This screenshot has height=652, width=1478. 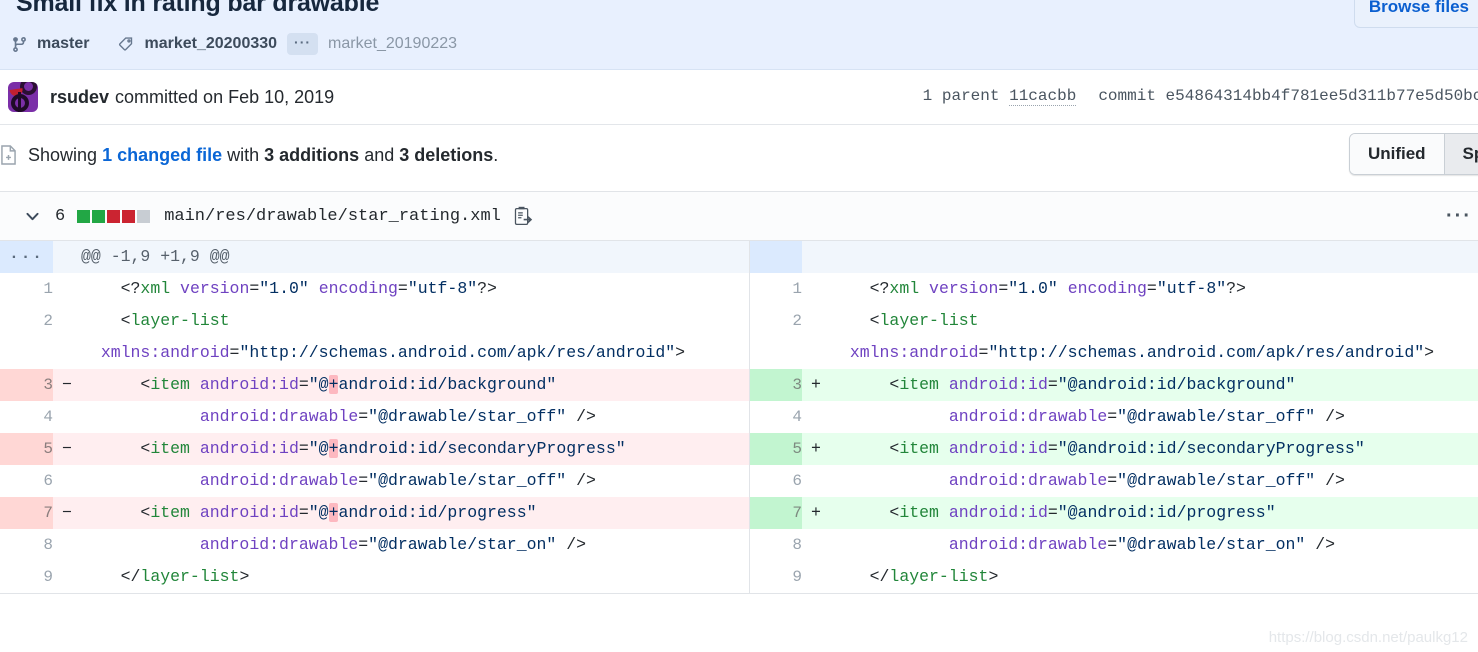 What do you see at coordinates (1154, 577) in the screenshot?
I see `code-line-right: </layer-list>` at bounding box center [1154, 577].